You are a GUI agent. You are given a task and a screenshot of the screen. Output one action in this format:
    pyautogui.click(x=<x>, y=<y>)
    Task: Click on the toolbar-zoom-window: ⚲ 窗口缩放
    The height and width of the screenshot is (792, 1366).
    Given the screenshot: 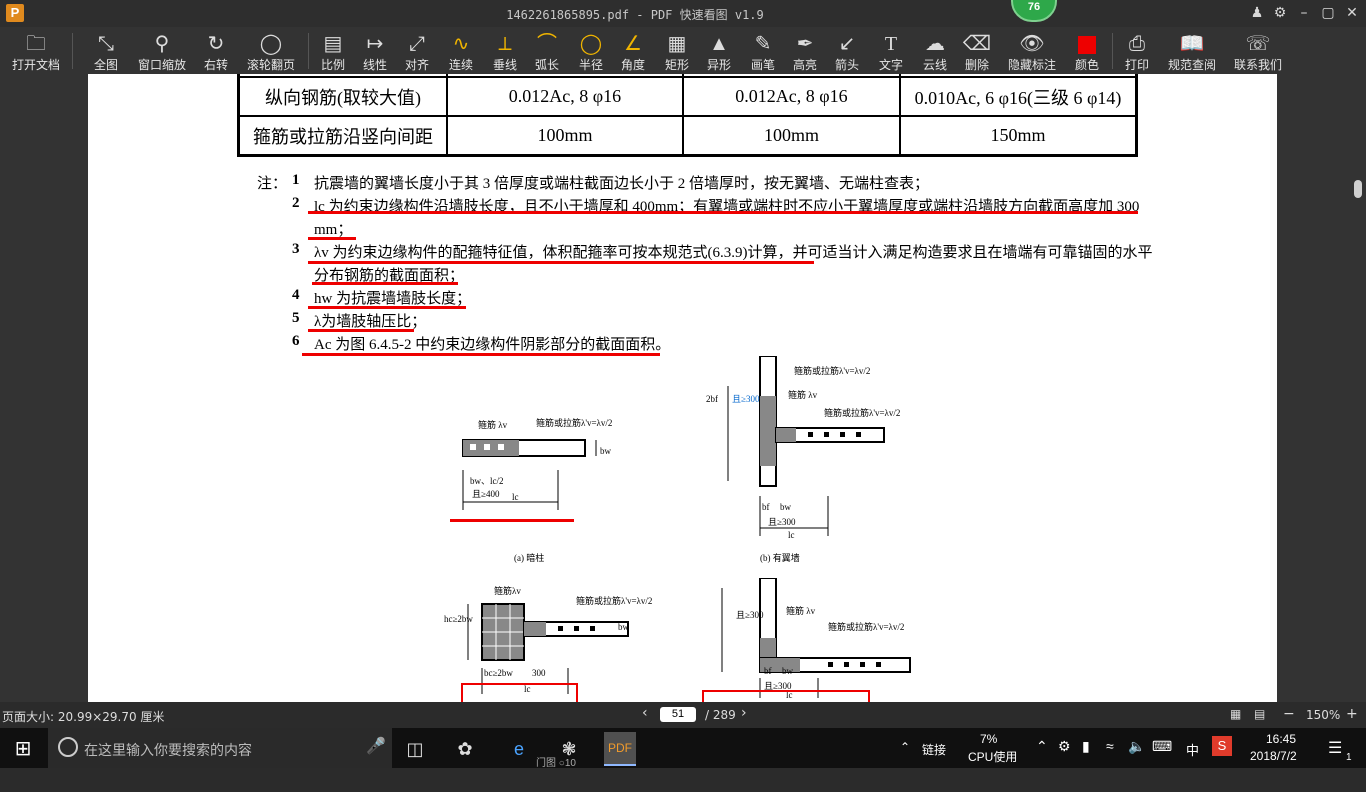 What is the action you would take?
    pyautogui.click(x=162, y=50)
    